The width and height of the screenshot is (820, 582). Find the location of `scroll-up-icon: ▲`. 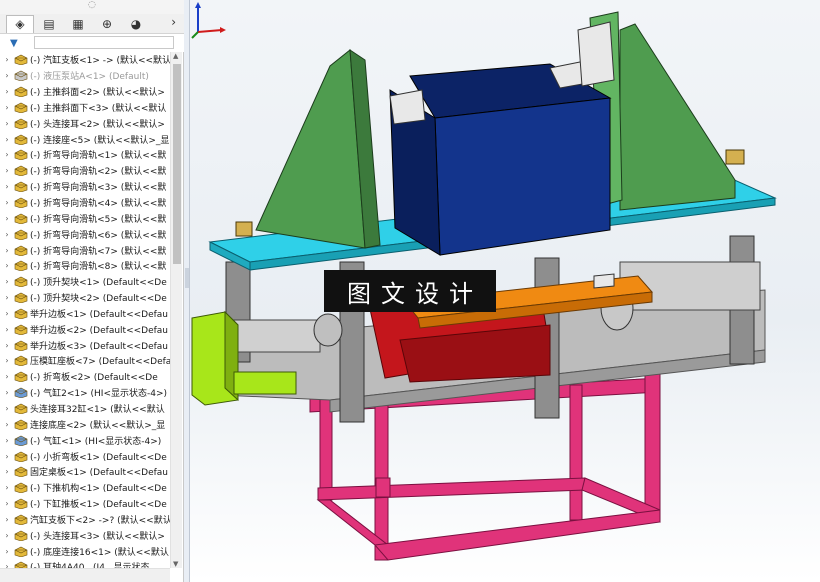

scroll-up-icon: ▲ is located at coordinates (175, 56).